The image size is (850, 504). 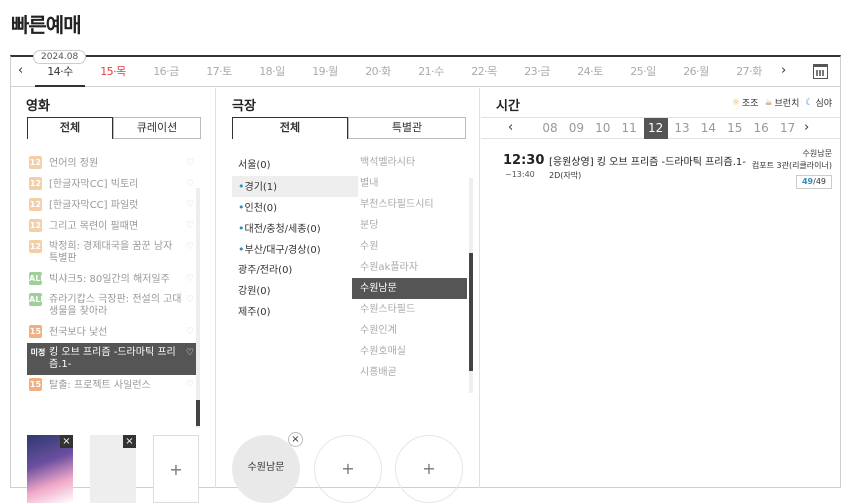 What do you see at coordinates (113, 226) in the screenshot?
I see `movie-list-item: 12 그리고 목련이 필때면 ♡` at bounding box center [113, 226].